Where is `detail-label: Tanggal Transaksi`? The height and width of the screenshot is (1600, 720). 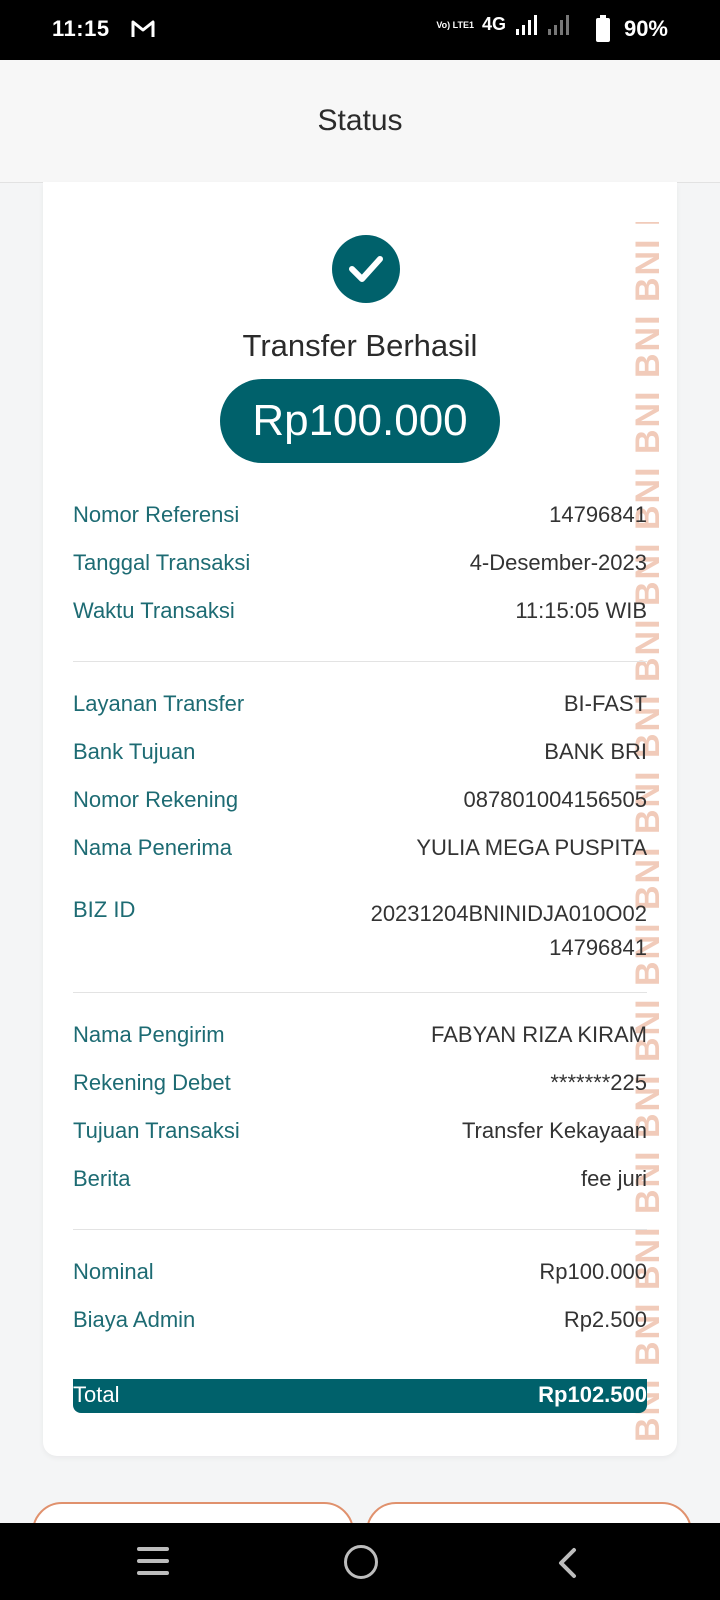
detail-label: Tanggal Transaksi is located at coordinates (162, 562).